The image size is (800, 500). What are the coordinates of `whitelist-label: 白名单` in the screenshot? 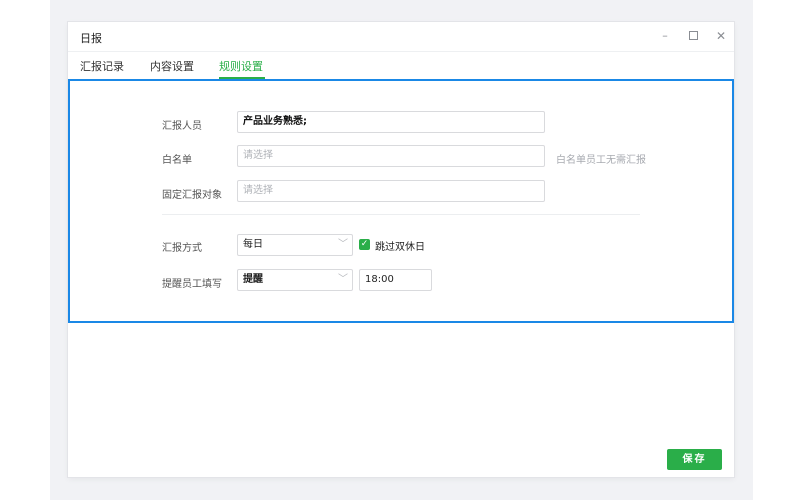 It's located at (177, 160).